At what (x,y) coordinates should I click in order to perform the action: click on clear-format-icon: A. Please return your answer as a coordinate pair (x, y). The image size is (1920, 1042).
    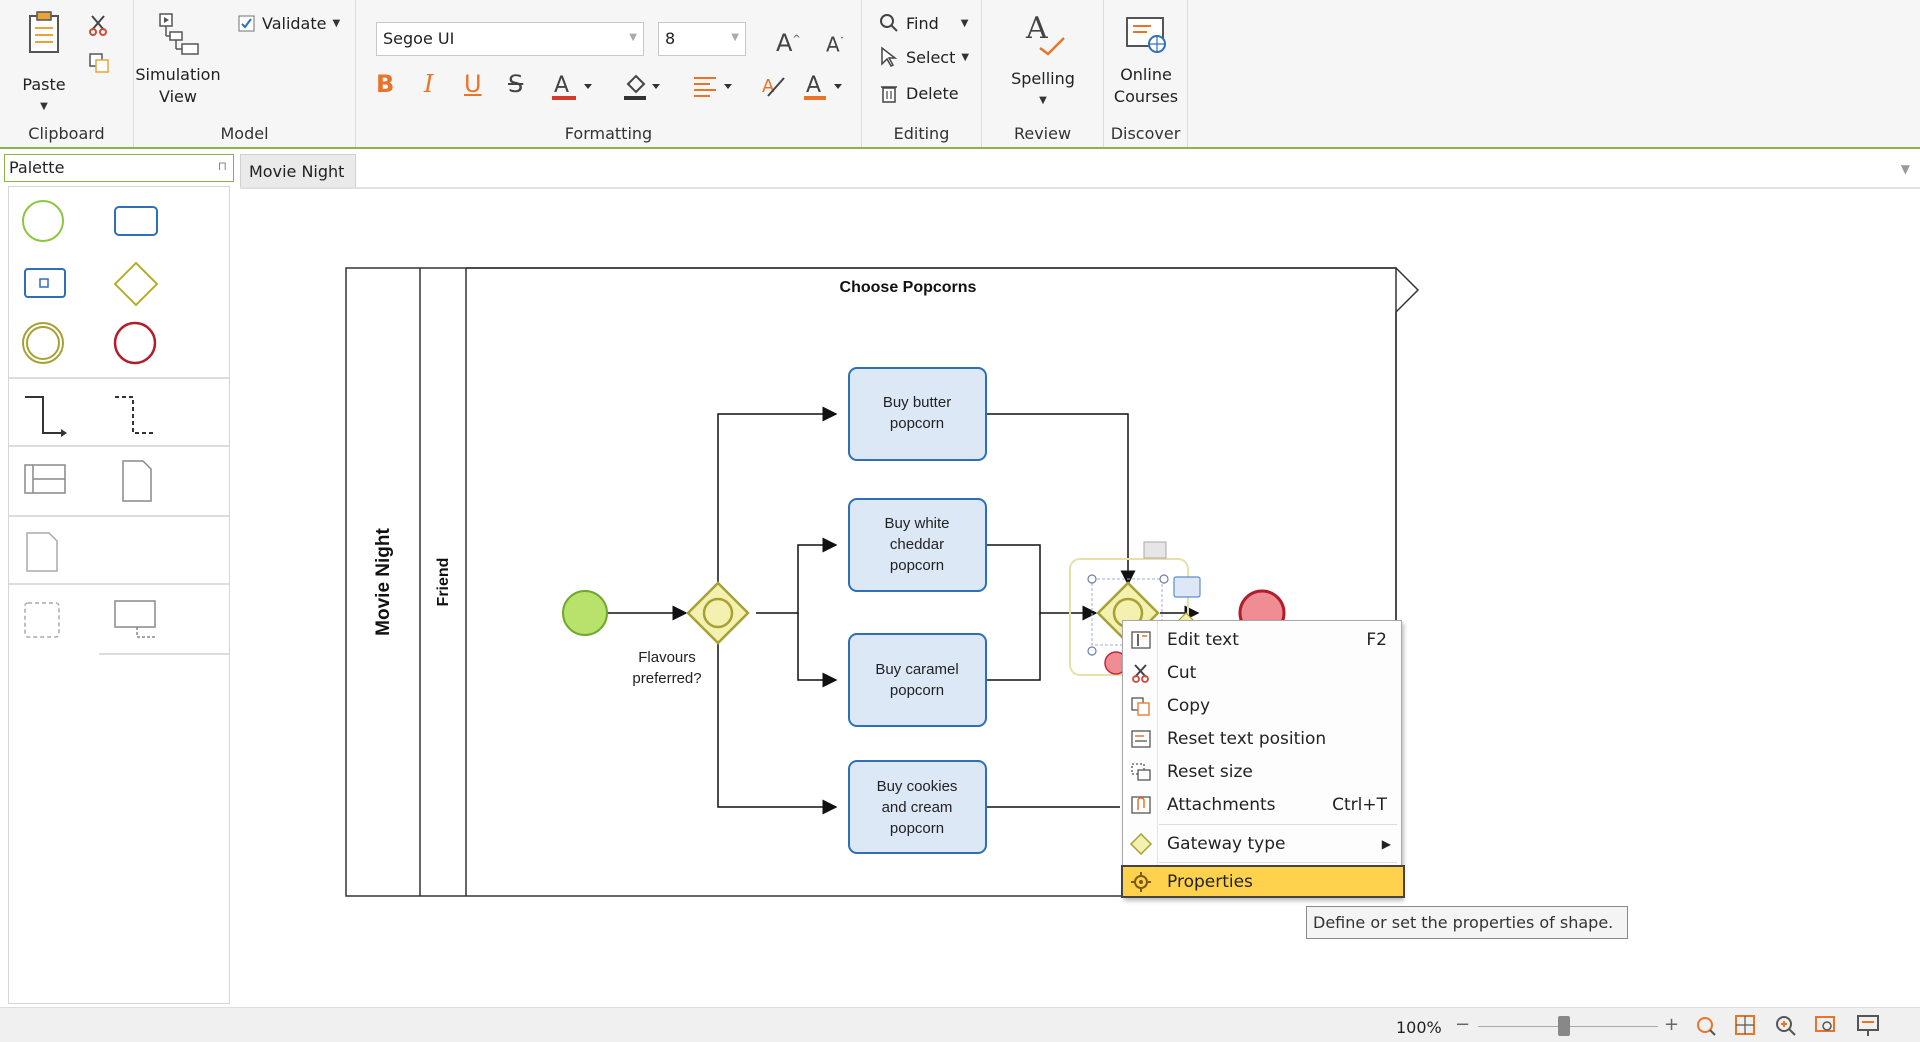
    Looking at the image, I should click on (774, 86).